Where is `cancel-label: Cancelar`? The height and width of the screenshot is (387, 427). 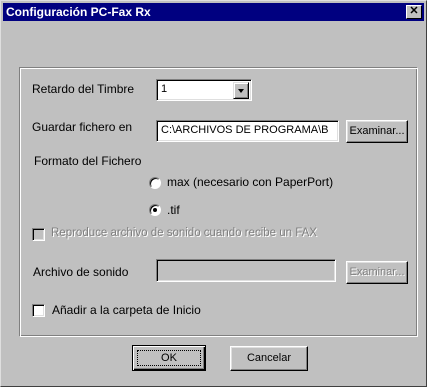
cancel-label: Cancelar is located at coordinates (269, 358).